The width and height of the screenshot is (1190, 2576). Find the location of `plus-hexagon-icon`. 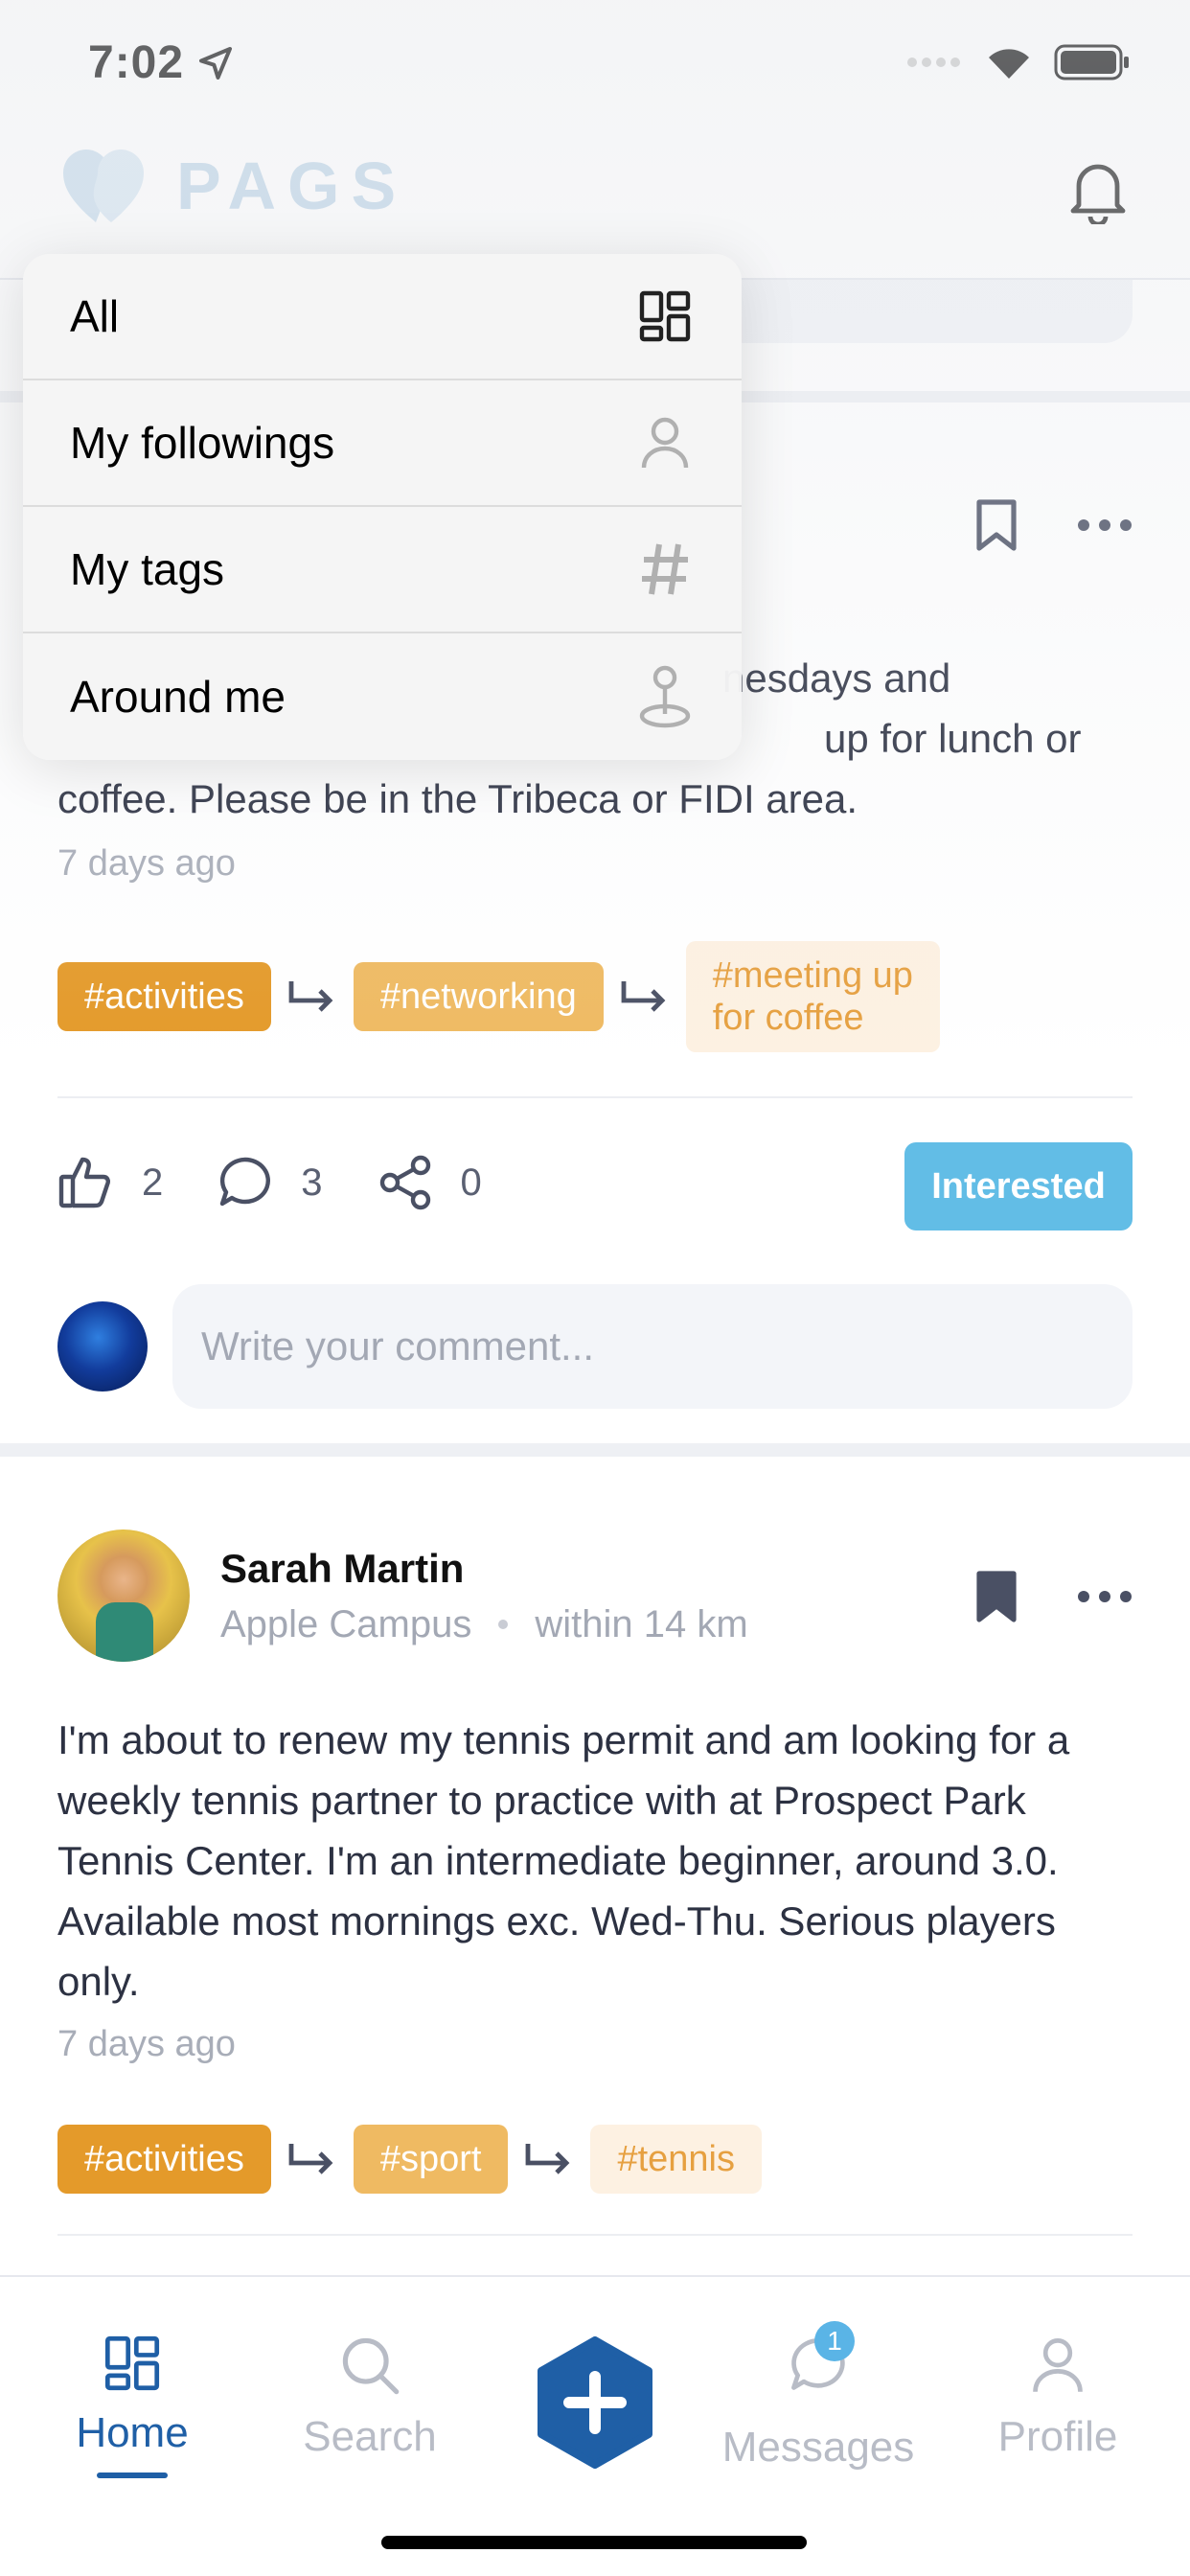

plus-hexagon-icon is located at coordinates (595, 2402).